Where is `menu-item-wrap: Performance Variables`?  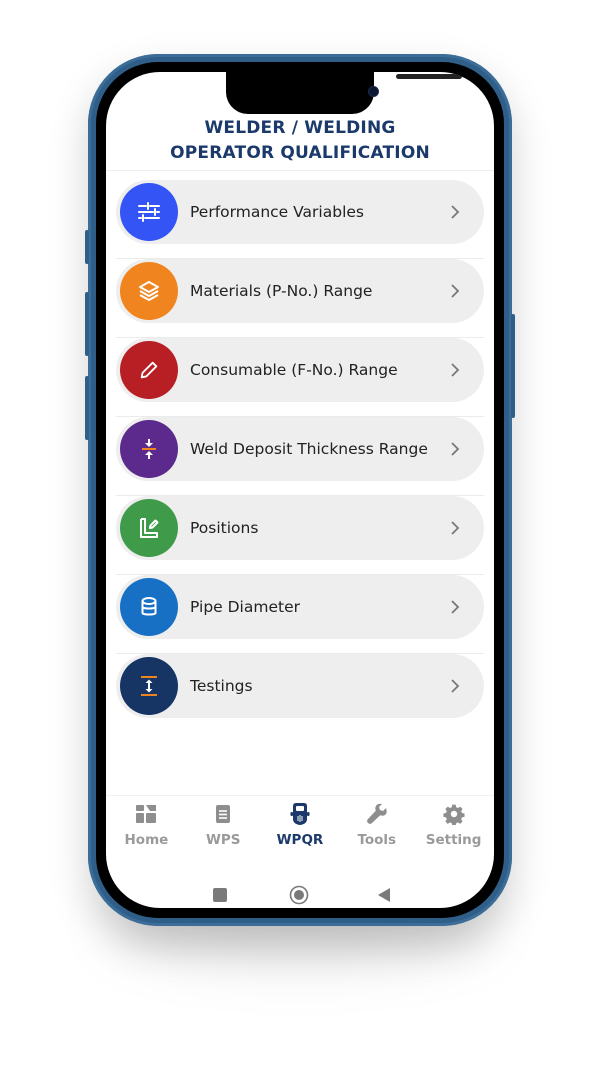
menu-item-wrap: Performance Variables is located at coordinates (300, 219).